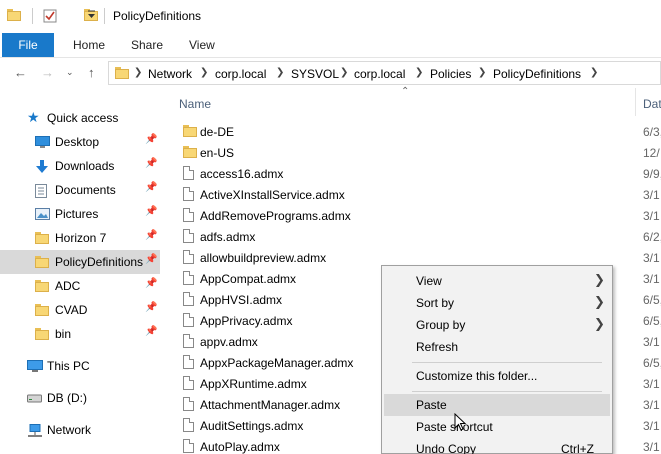 Image resolution: width=661 pixels, height=454 pixels. Describe the element at coordinates (277, 363) in the screenshot. I see `file-name: AppxPackageManager.admx` at that location.